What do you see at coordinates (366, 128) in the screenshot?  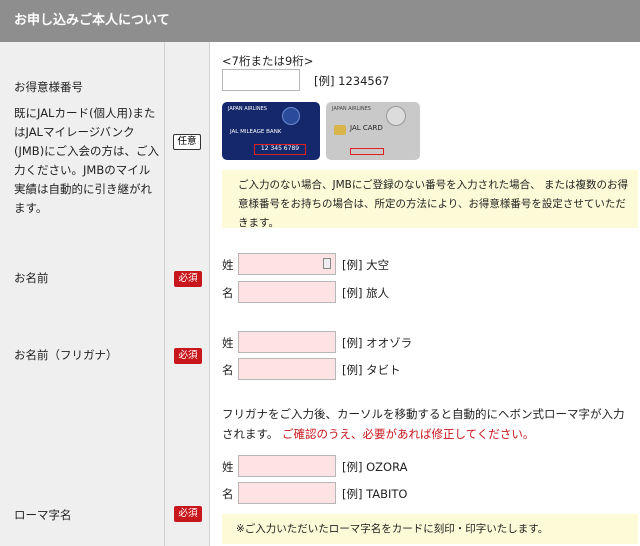 I see `card-title: JAL CARD` at bounding box center [366, 128].